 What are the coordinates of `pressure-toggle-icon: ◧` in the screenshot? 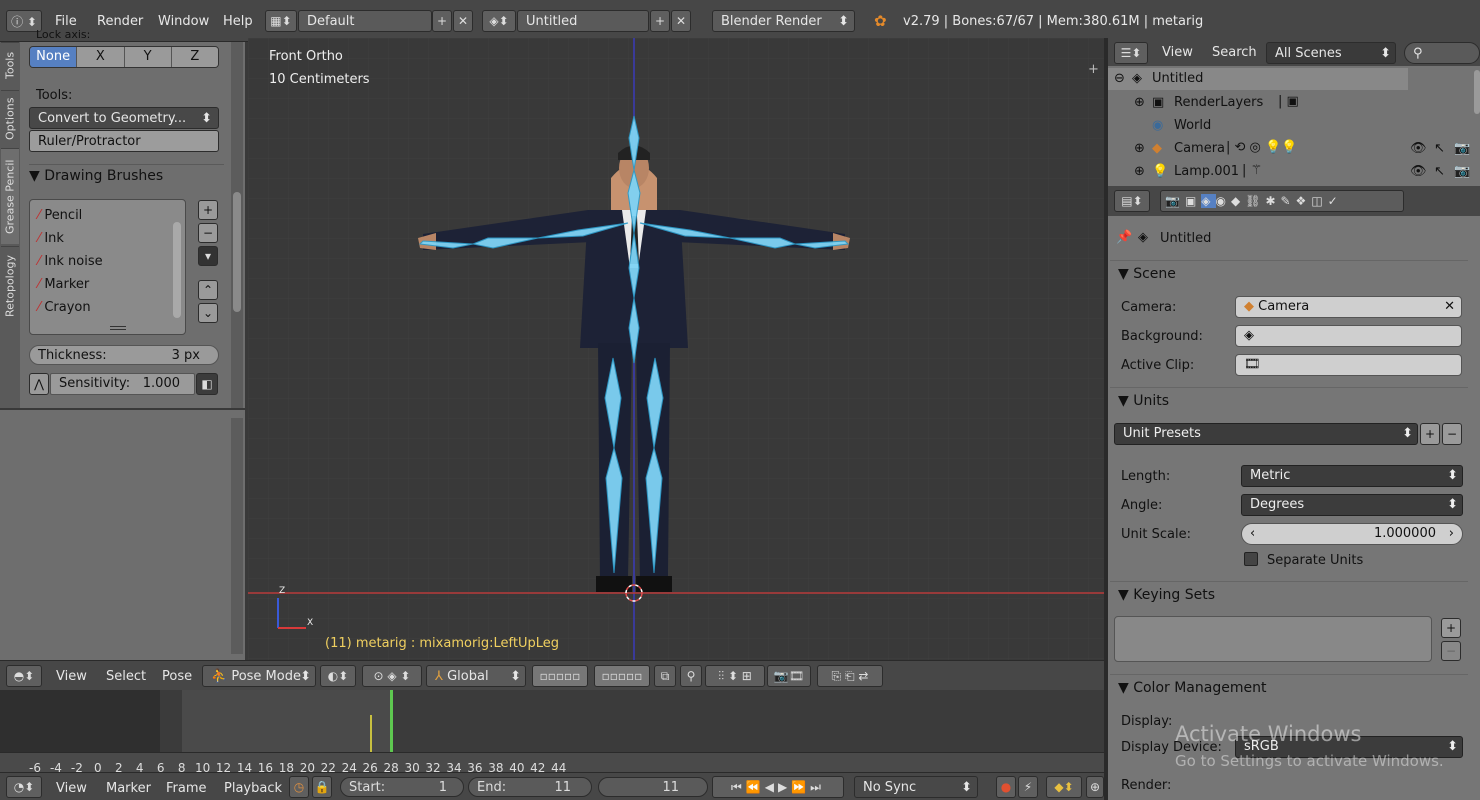 It's located at (207, 384).